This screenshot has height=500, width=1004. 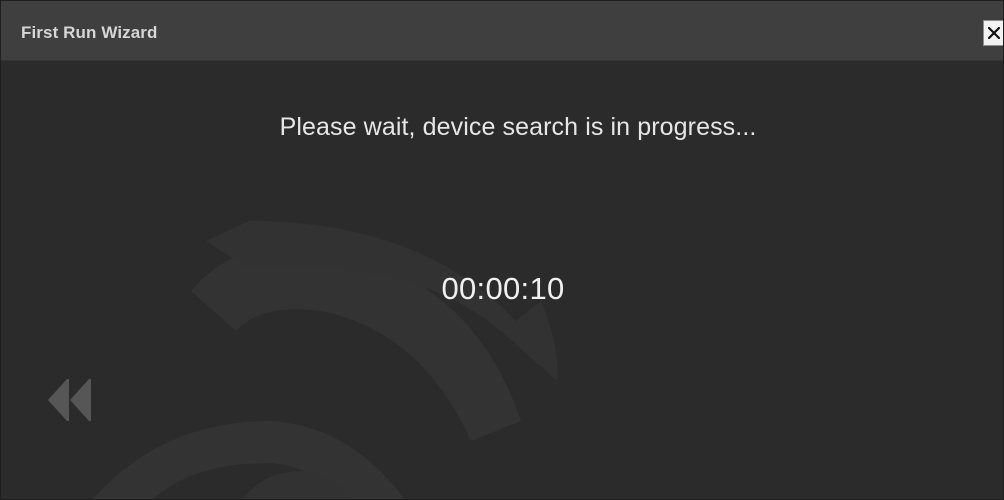 I want to click on close-icon, so click(x=994, y=33).